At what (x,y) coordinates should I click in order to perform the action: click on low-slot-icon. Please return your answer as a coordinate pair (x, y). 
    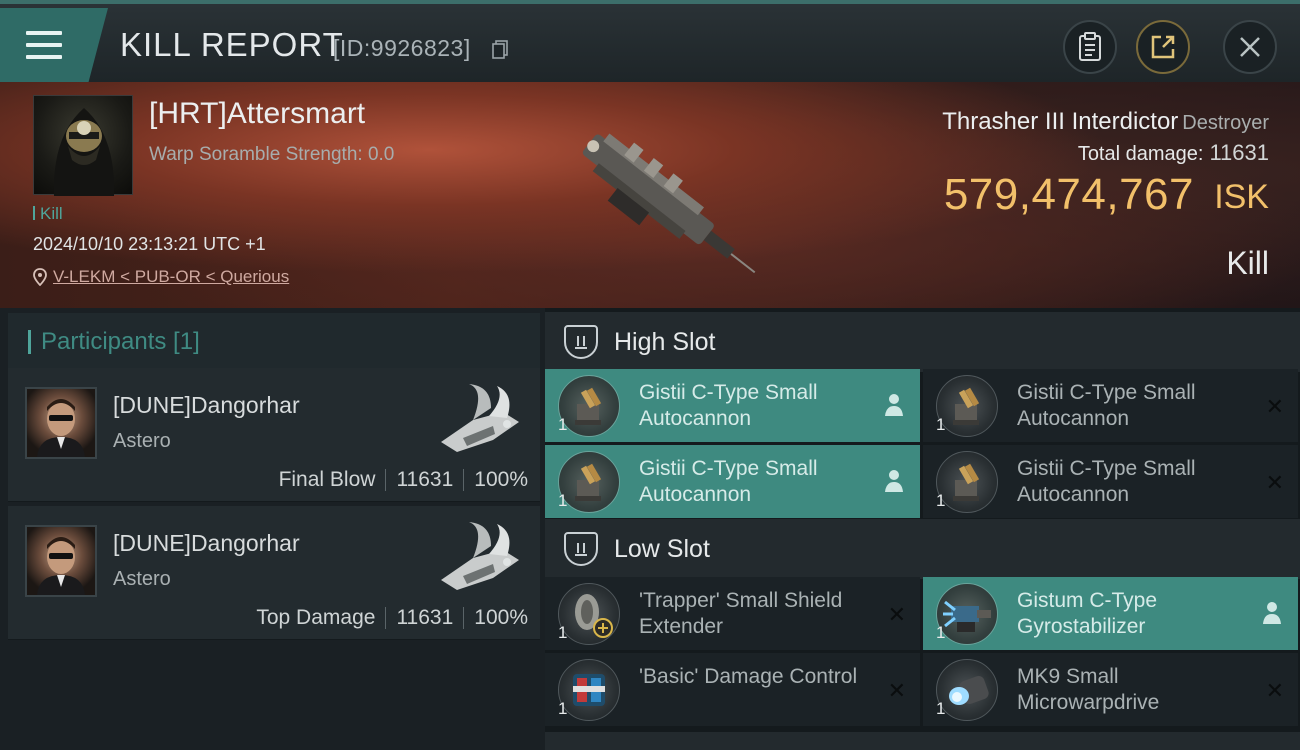
    Looking at the image, I should click on (581, 549).